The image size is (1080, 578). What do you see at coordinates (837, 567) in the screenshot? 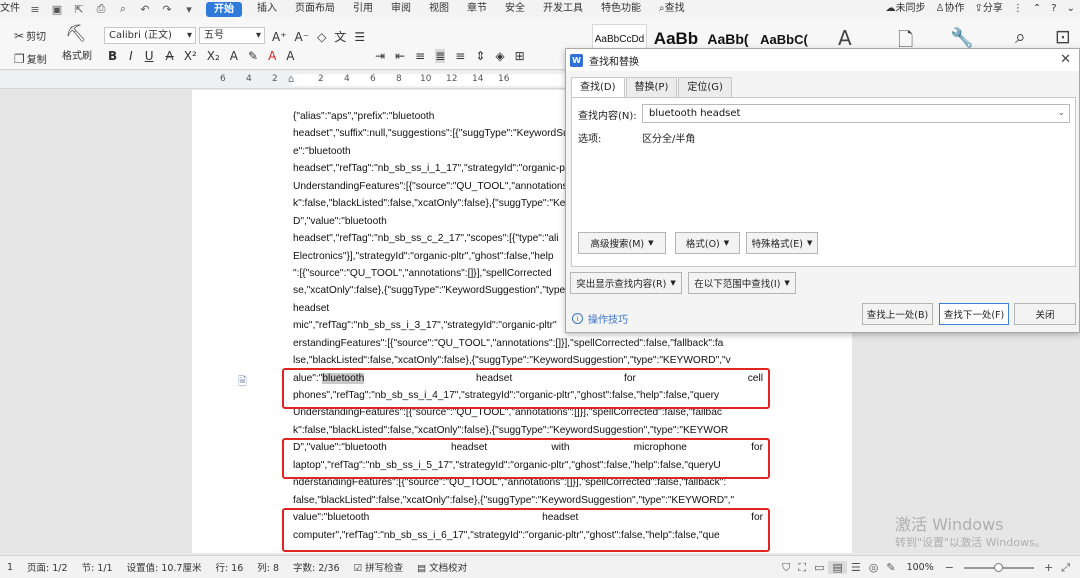
I see `page-view-icon: ▤` at bounding box center [837, 567].